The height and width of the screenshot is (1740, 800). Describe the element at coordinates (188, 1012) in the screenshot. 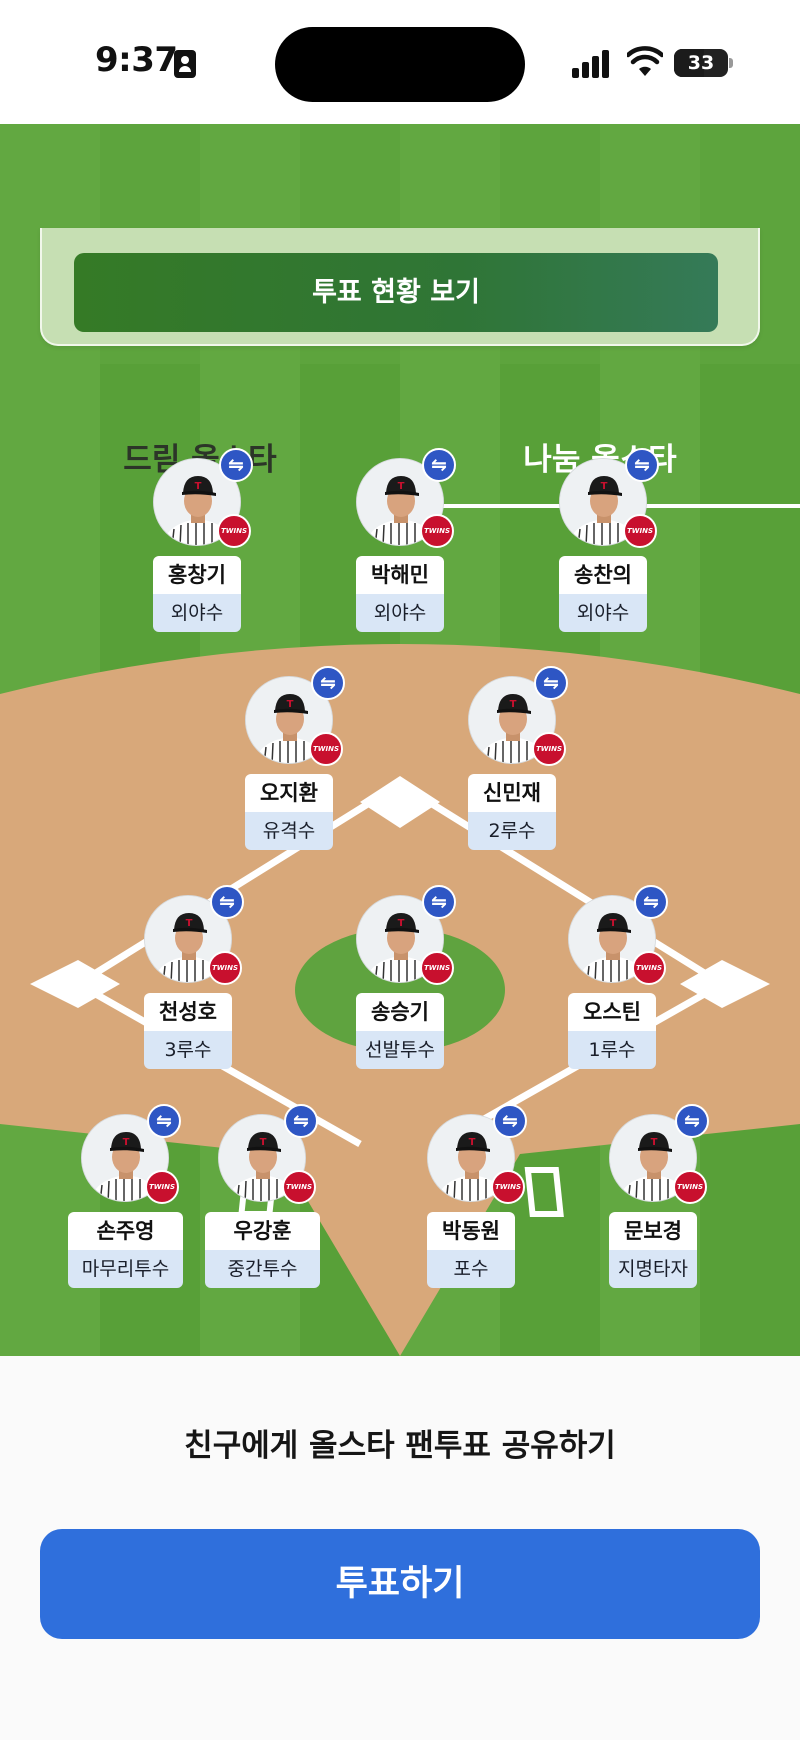

I see `player-name: 천성호` at that location.